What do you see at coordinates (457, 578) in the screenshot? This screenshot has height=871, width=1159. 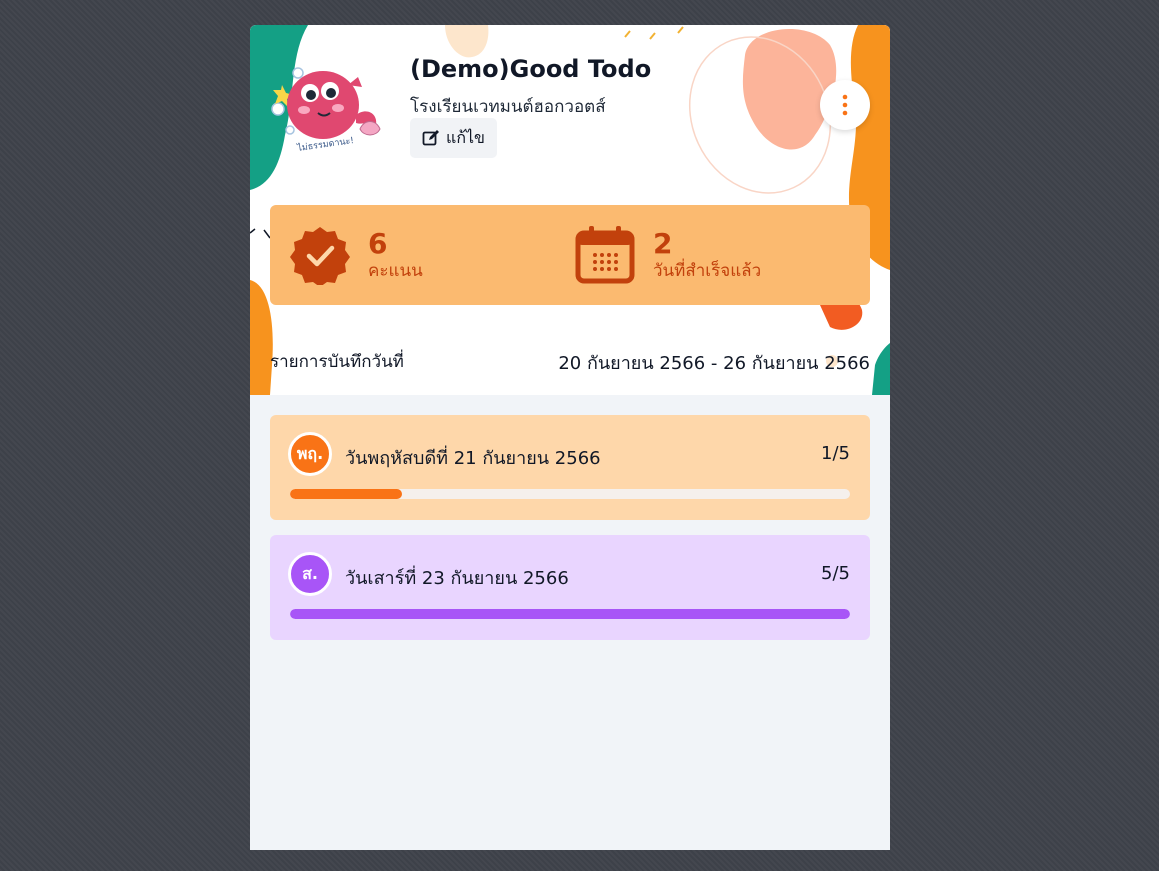 I see `day-entry-title: วันเสาร์ที่ 23 กันยายน 2566` at bounding box center [457, 578].